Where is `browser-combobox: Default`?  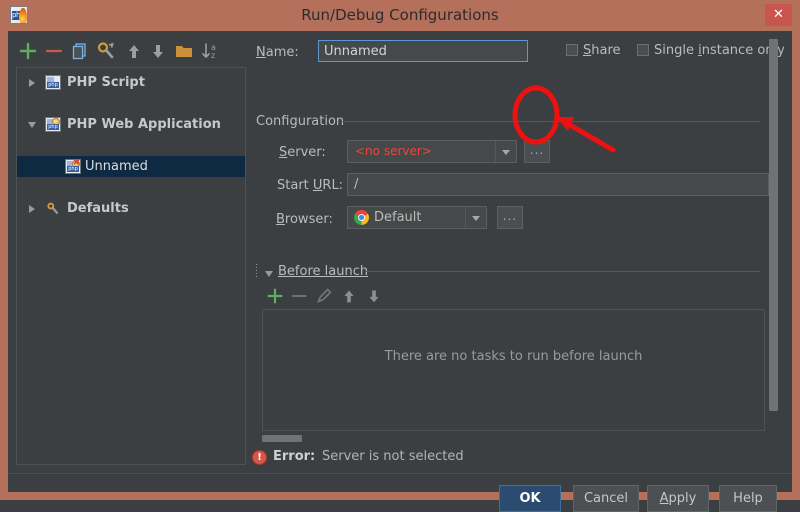
browser-combobox: Default is located at coordinates (417, 217).